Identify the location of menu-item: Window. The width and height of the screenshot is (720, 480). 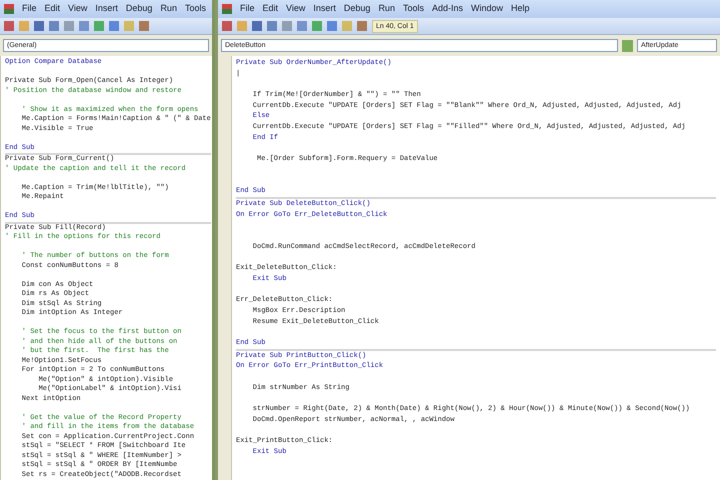
(487, 9).